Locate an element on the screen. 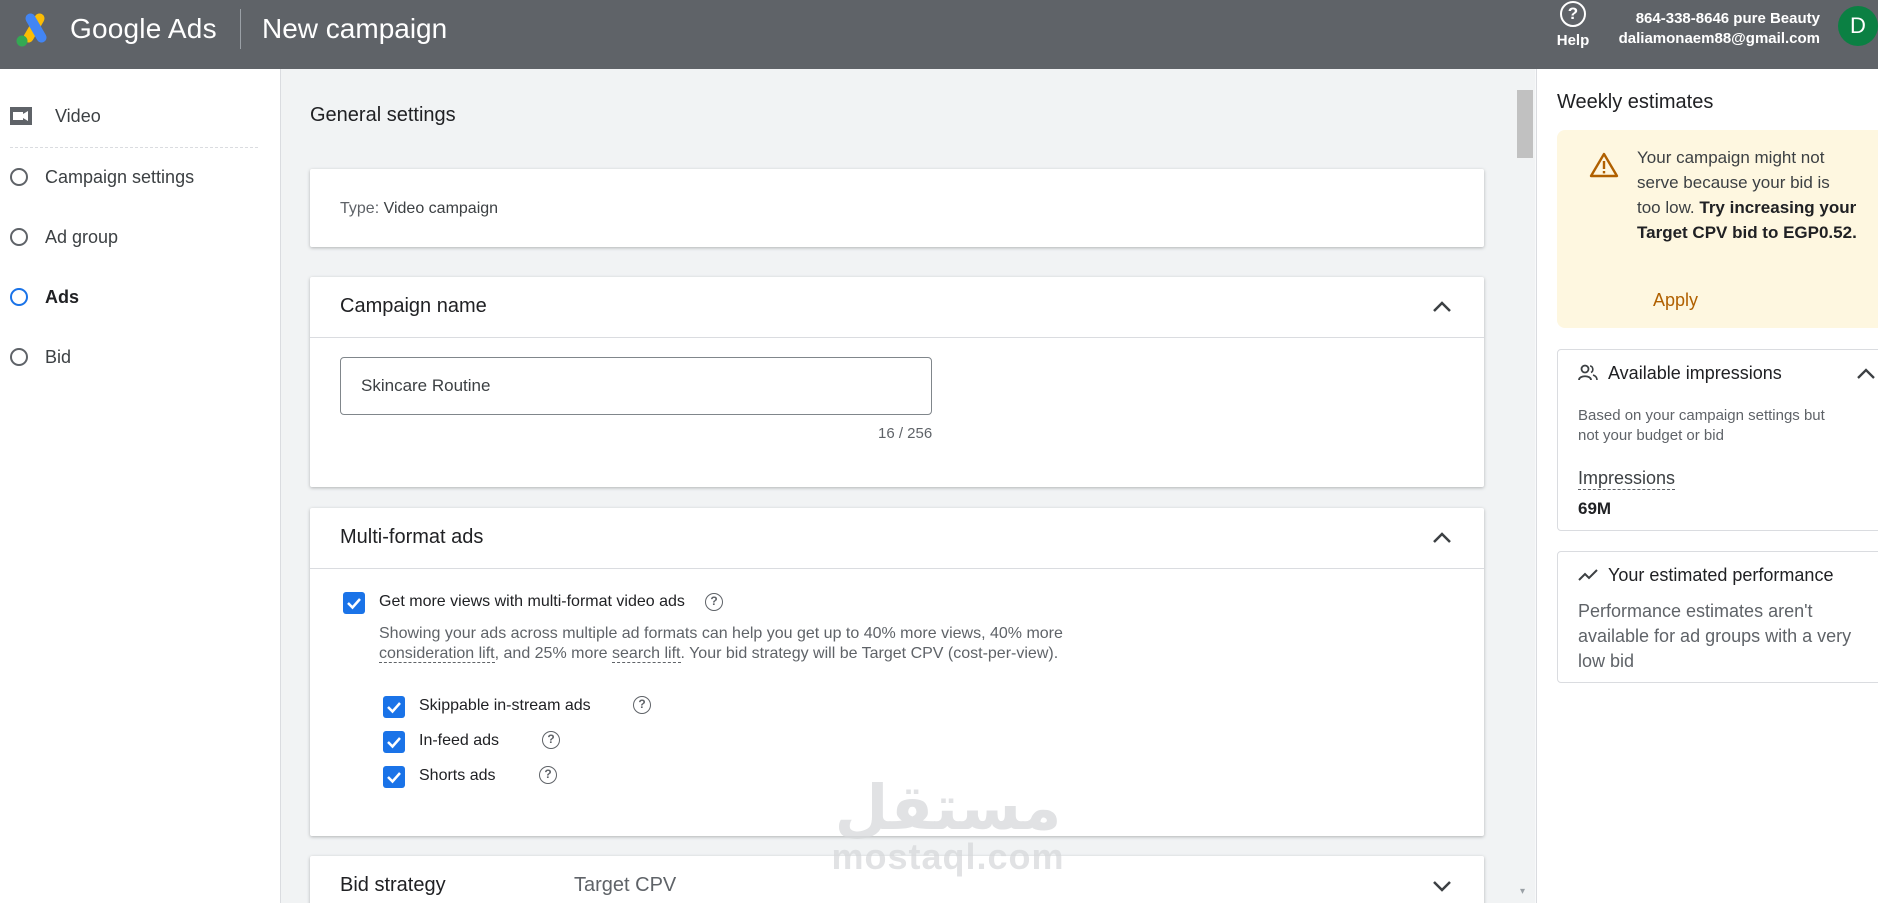 The image size is (1878, 903). apply-button: Apply is located at coordinates (1675, 300).